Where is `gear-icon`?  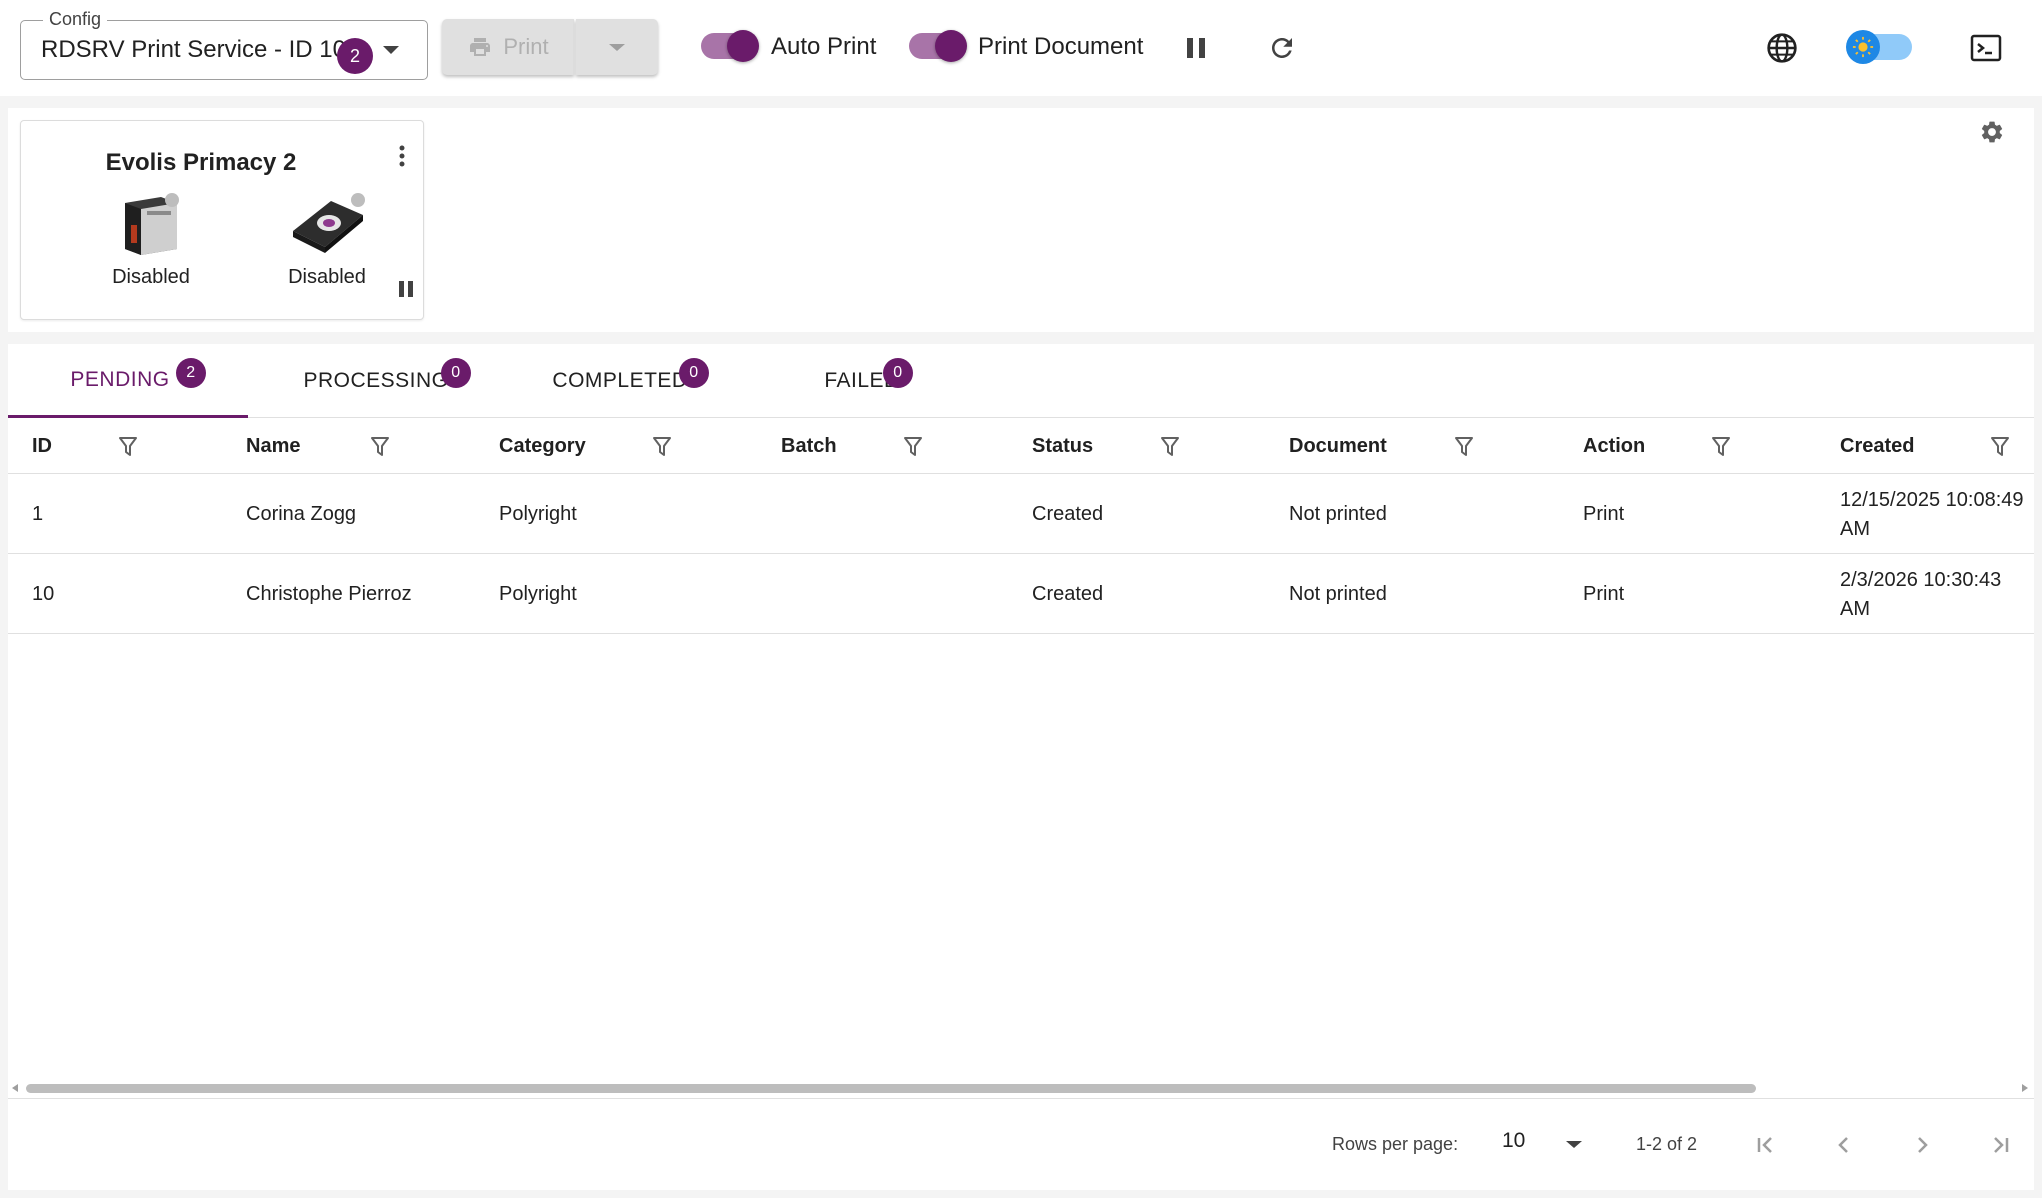
gear-icon is located at coordinates (1992, 132).